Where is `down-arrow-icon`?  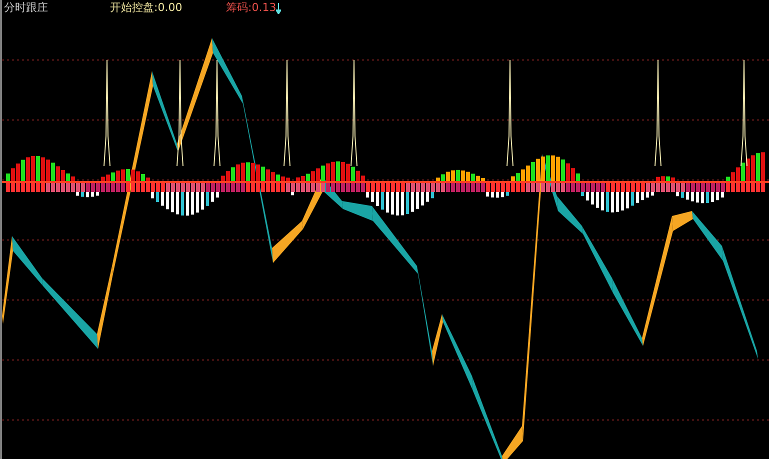
down-arrow-icon is located at coordinates (279, 8).